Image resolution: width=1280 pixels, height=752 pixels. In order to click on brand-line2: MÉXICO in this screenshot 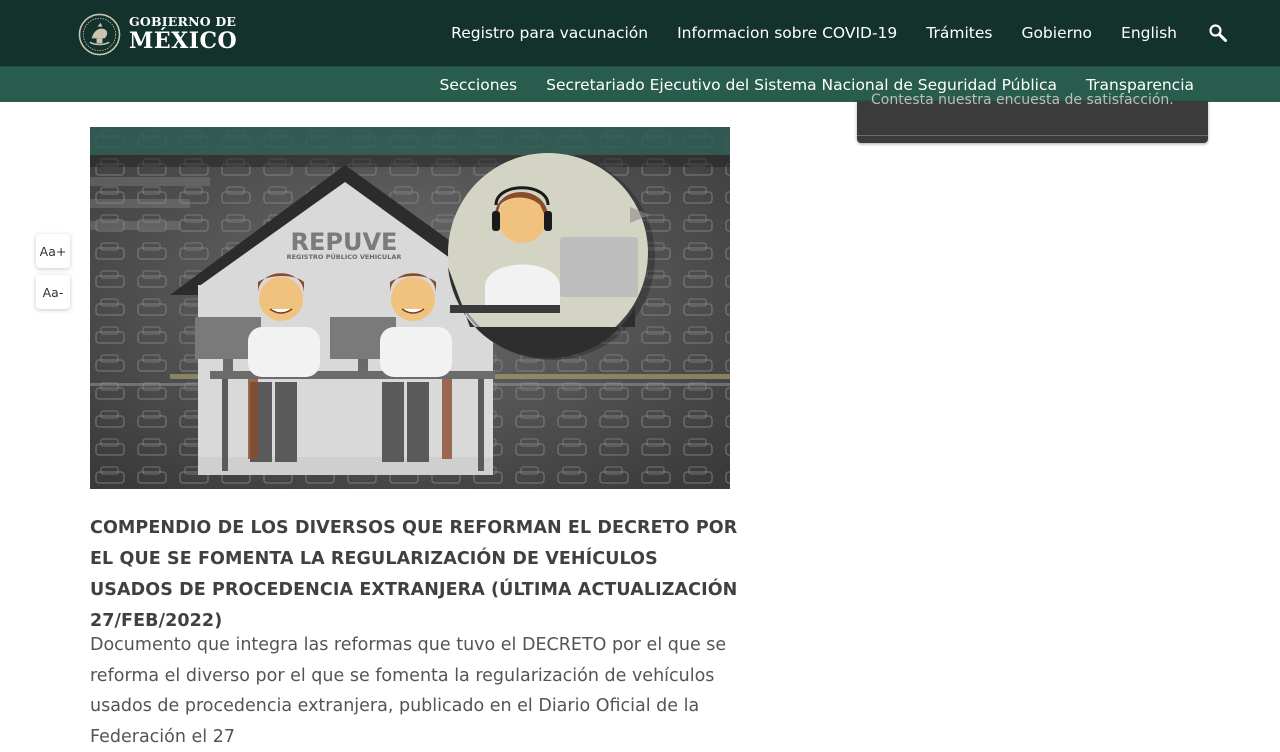, I will do `click(183, 41)`.